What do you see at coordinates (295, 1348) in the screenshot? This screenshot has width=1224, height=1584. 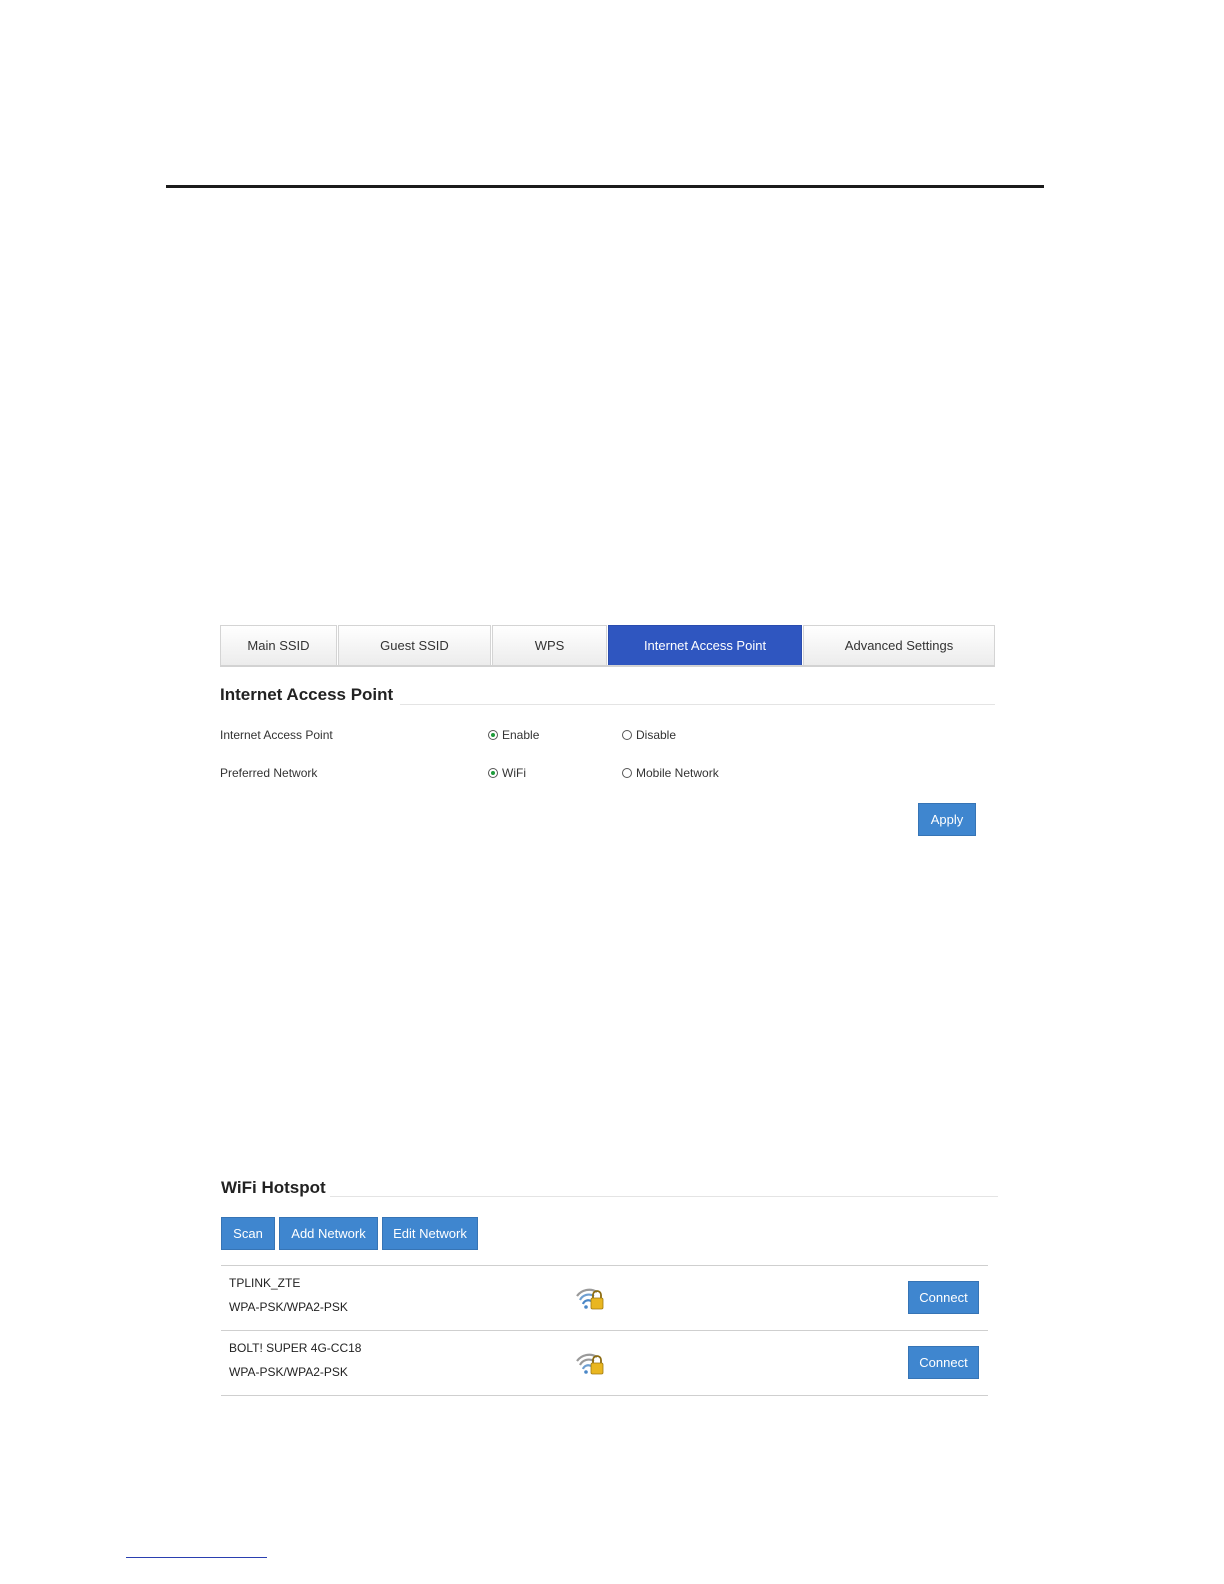 I see `network-ssid: BOLT! SUPER 4G-CC18` at bounding box center [295, 1348].